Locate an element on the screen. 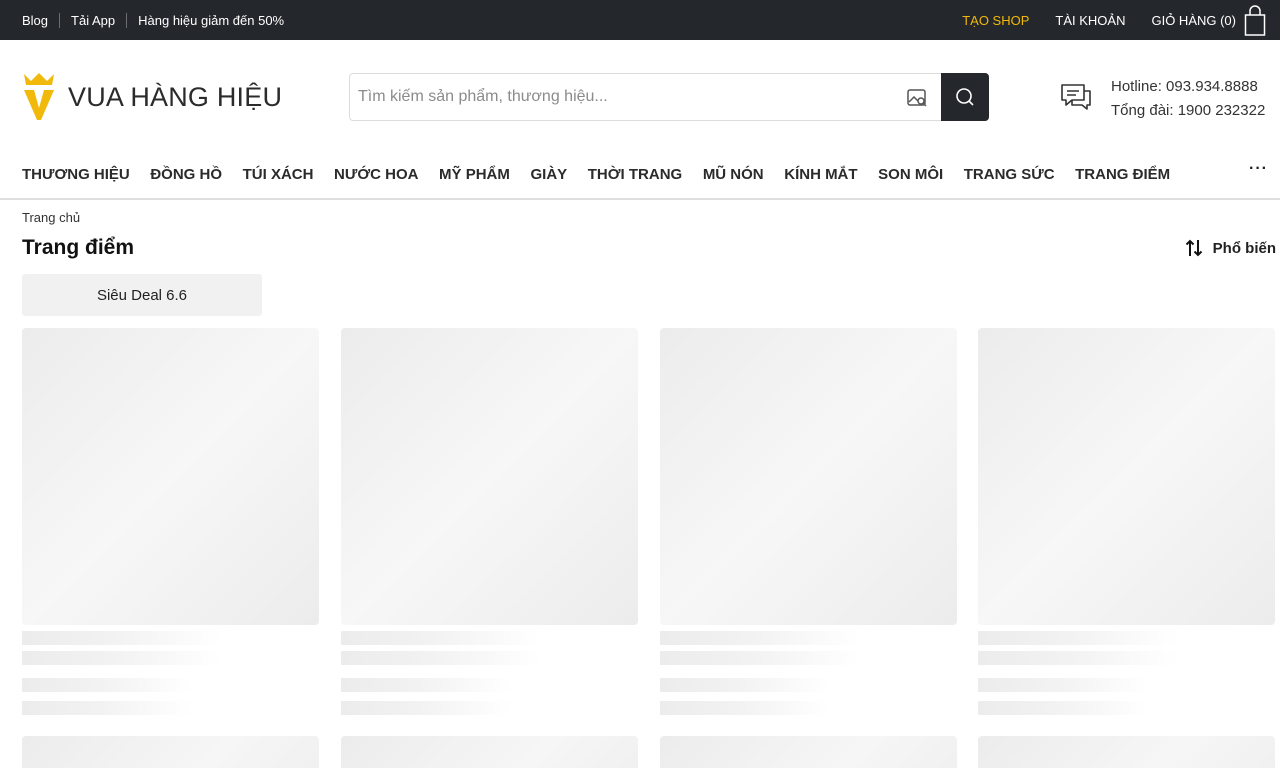 The image size is (1280, 768). breadcrumb: Trang chủ is located at coordinates (51, 217).